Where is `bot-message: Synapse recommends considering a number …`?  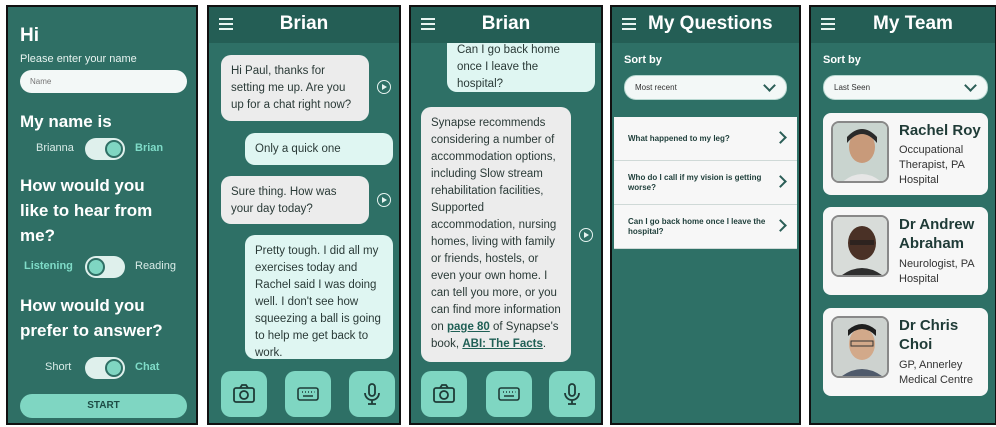
bot-message: Synapse recommends considering a number … is located at coordinates (496, 234).